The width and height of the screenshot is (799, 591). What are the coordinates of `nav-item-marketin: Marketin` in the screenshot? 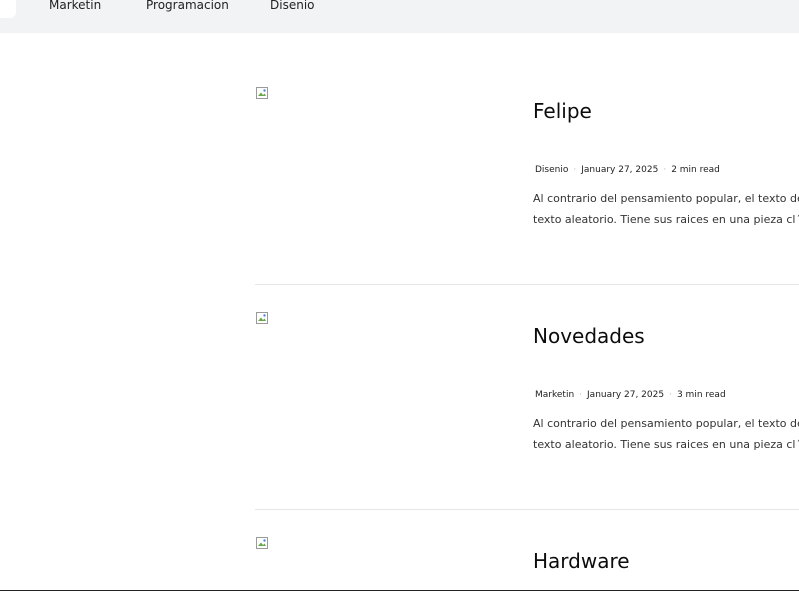 It's located at (75, 6).